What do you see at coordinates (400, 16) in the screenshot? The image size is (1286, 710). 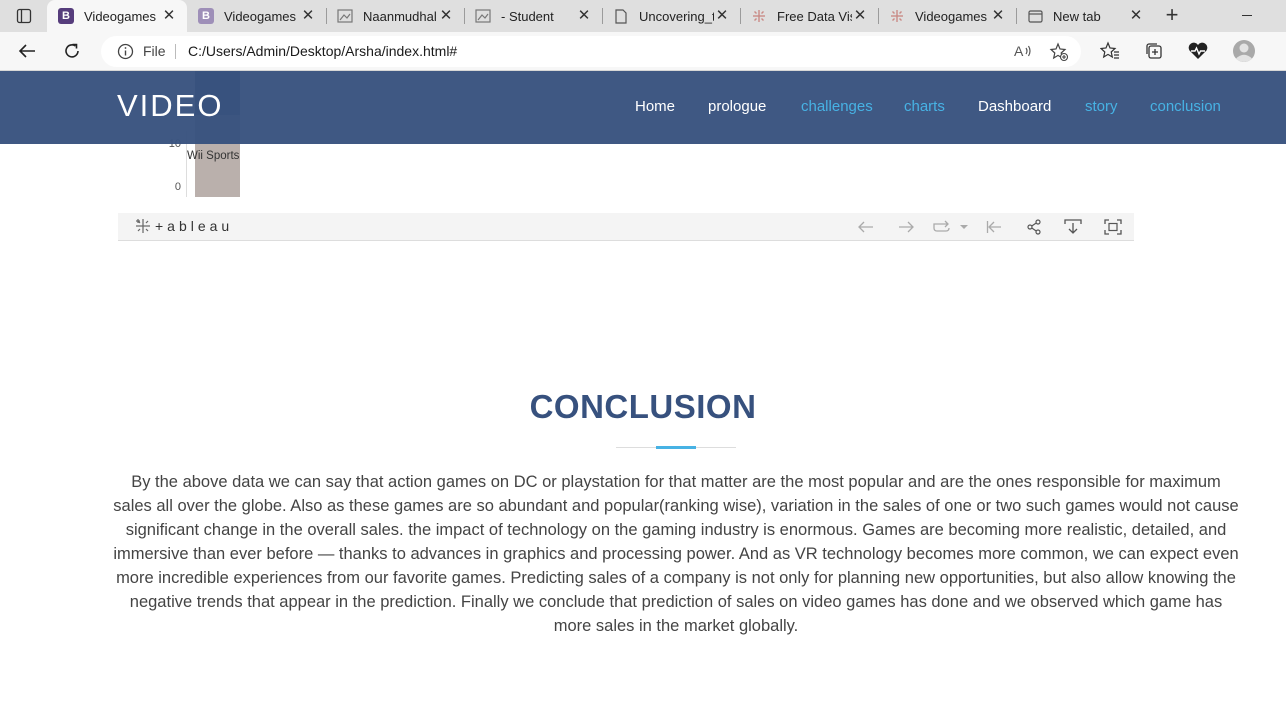 I see `tab-title: Naanmudhal` at bounding box center [400, 16].